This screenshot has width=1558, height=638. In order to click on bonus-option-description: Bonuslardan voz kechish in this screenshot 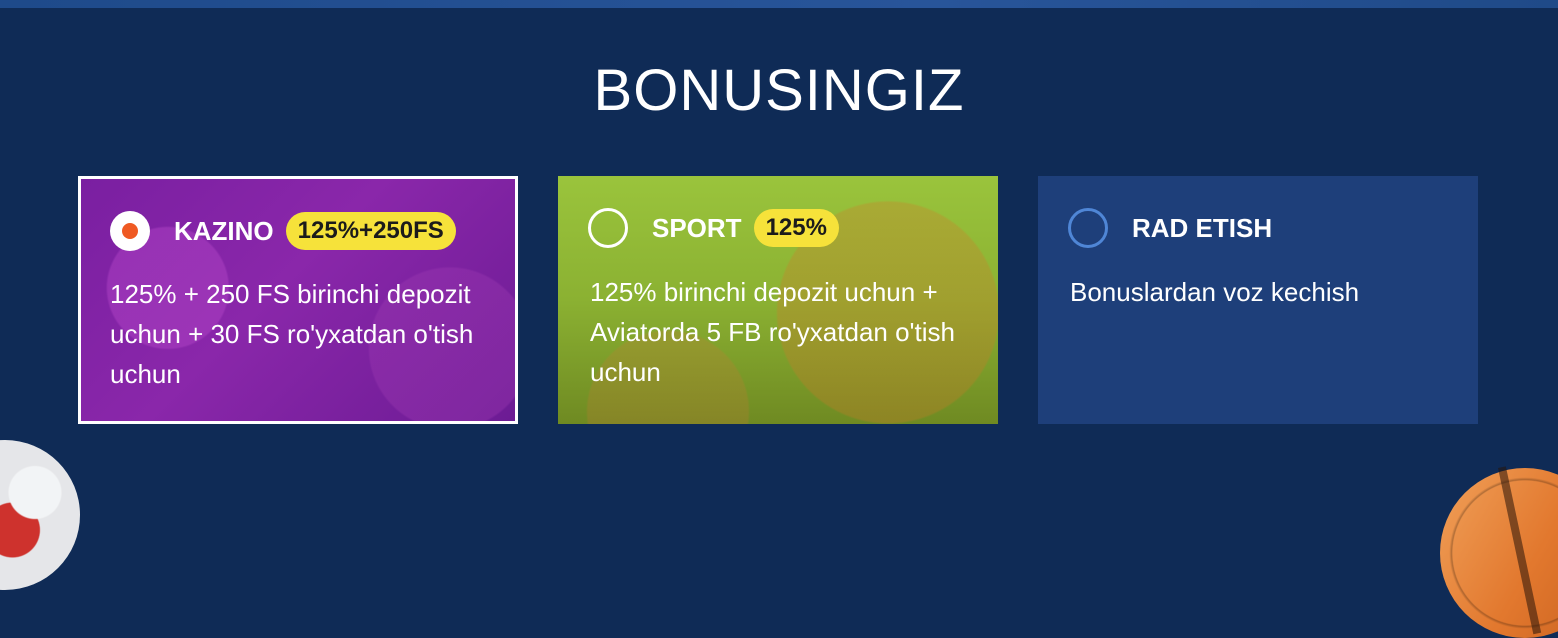, I will do `click(1215, 292)`.